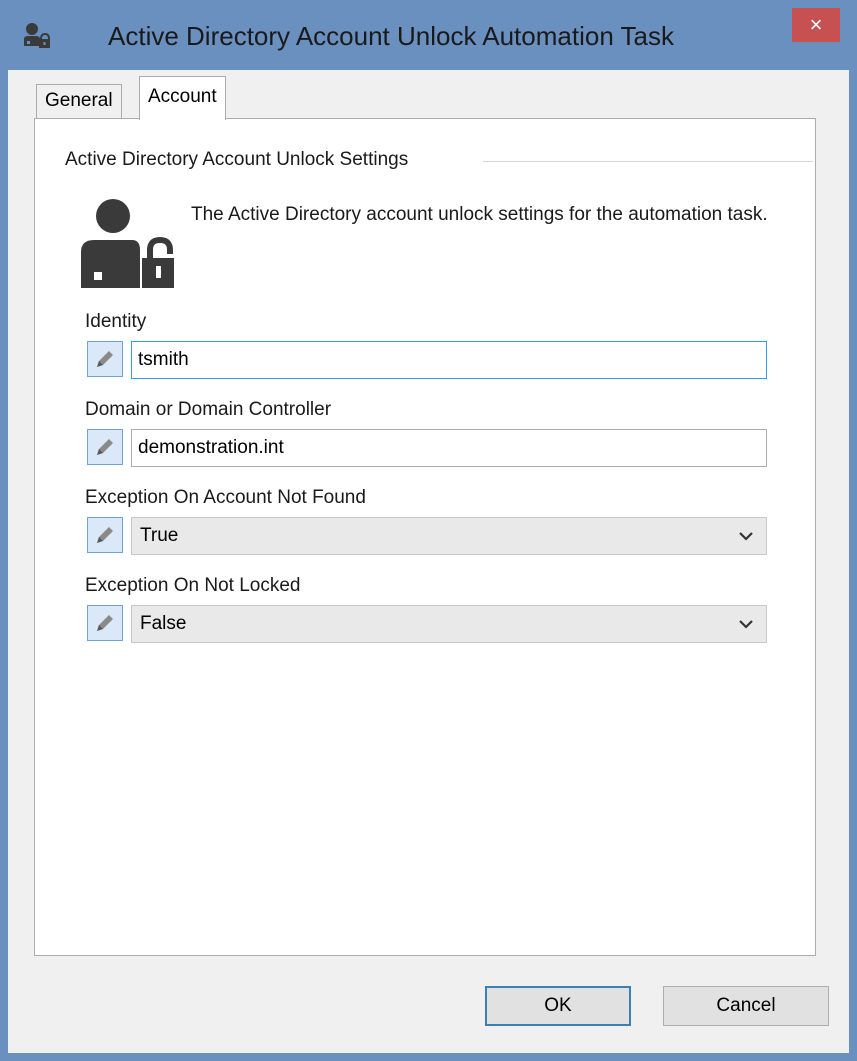 The width and height of the screenshot is (857, 1061). What do you see at coordinates (648, 161) in the screenshot?
I see `group-divider` at bounding box center [648, 161].